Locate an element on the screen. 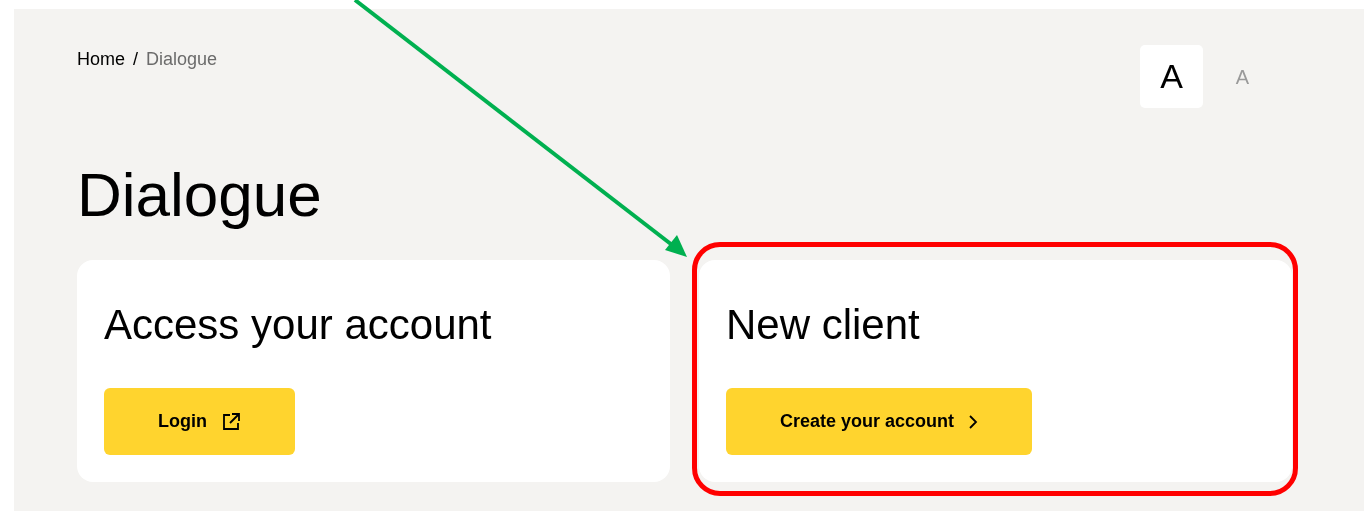 This screenshot has width=1364, height=511. chevron-right-icon is located at coordinates (973, 421).